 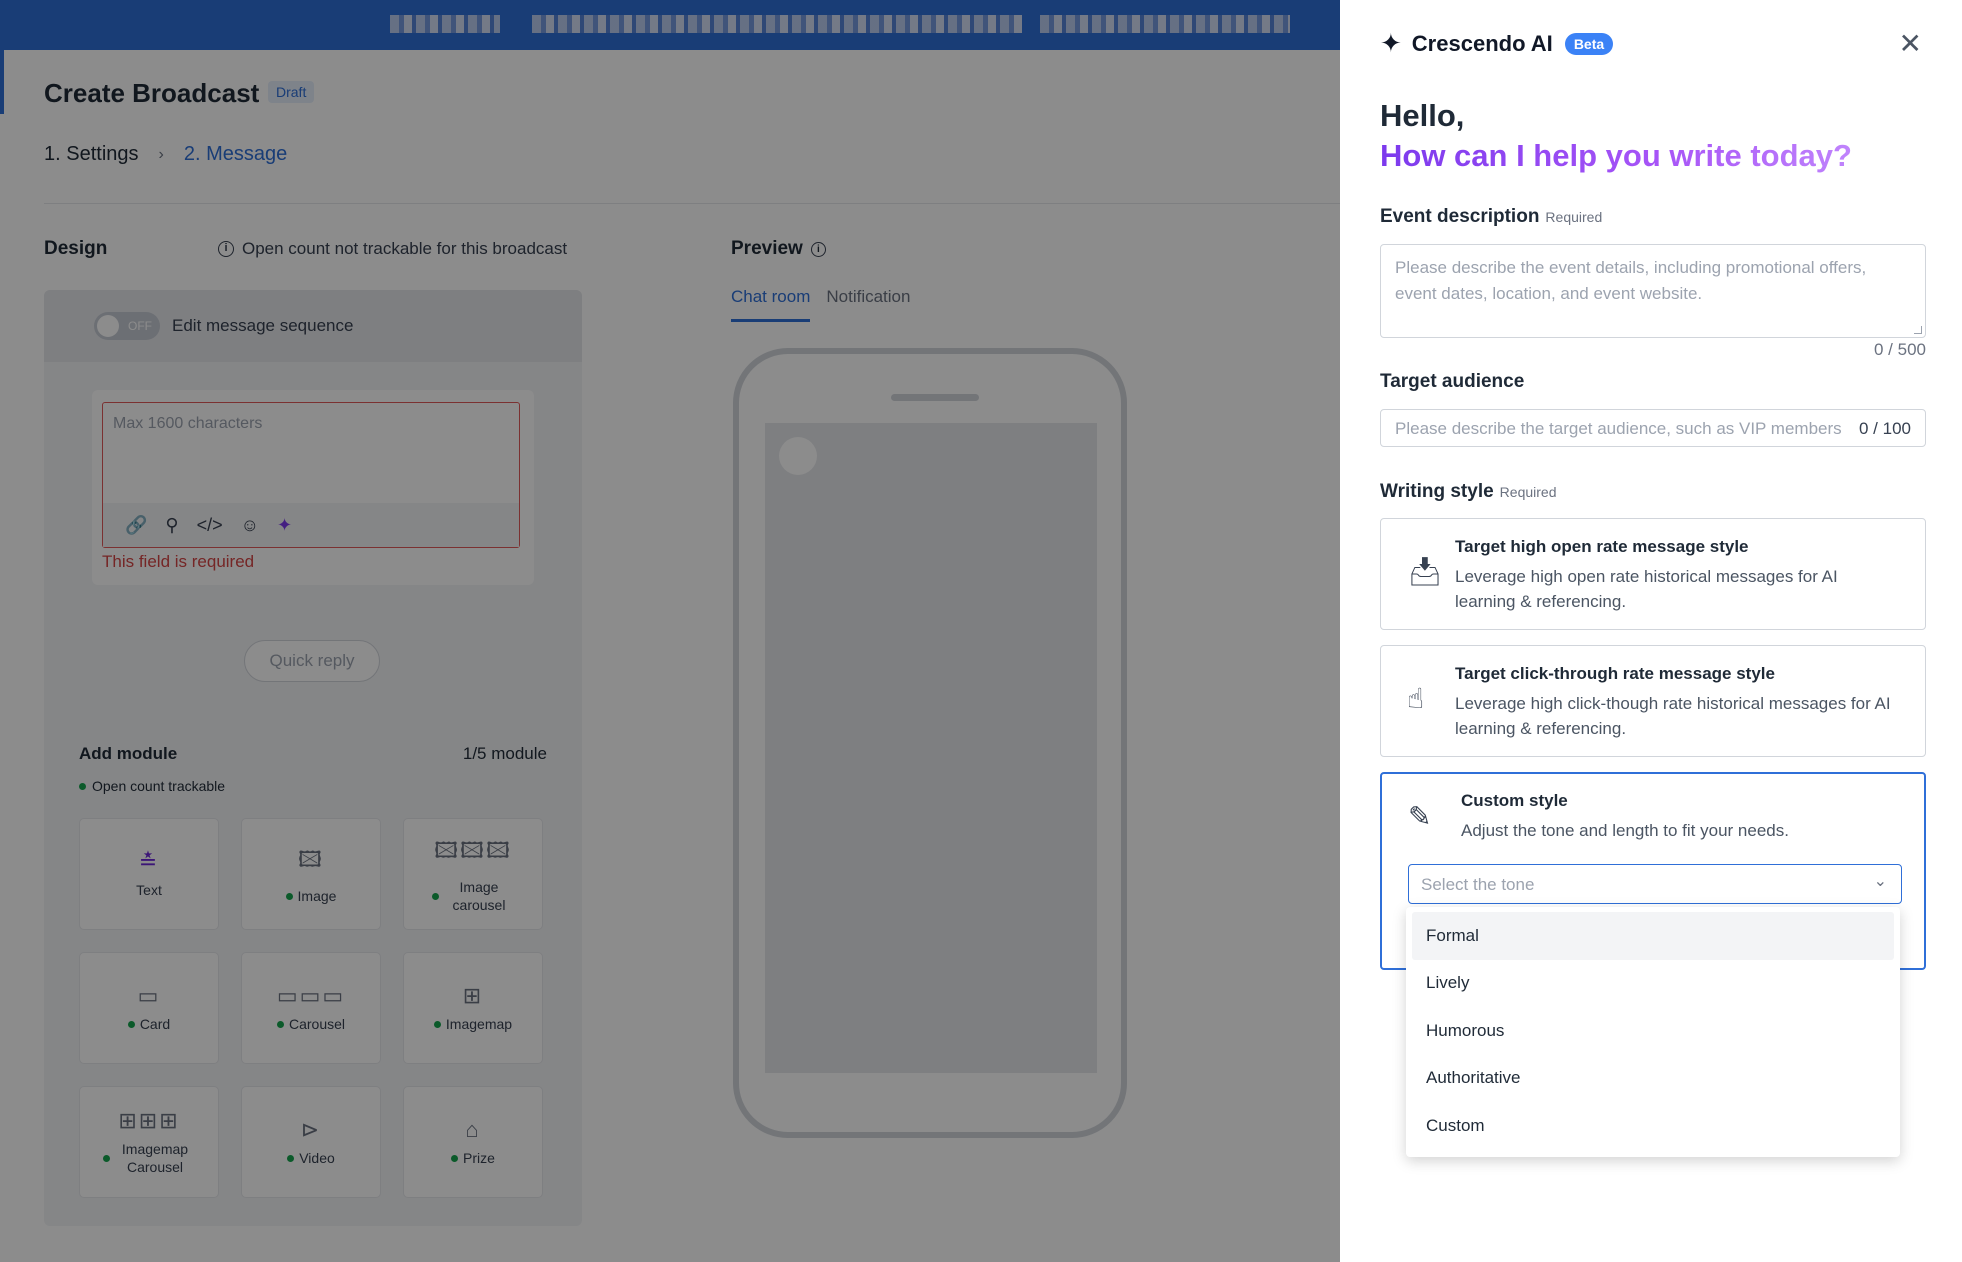 I want to click on sparkle-icon: ✦, so click(x=1391, y=43).